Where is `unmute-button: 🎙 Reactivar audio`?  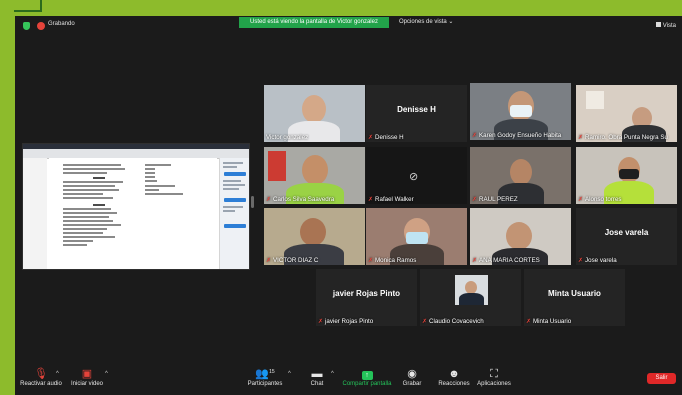
unmute-button: 🎙 Reactivar audio is located at coordinates (41, 377).